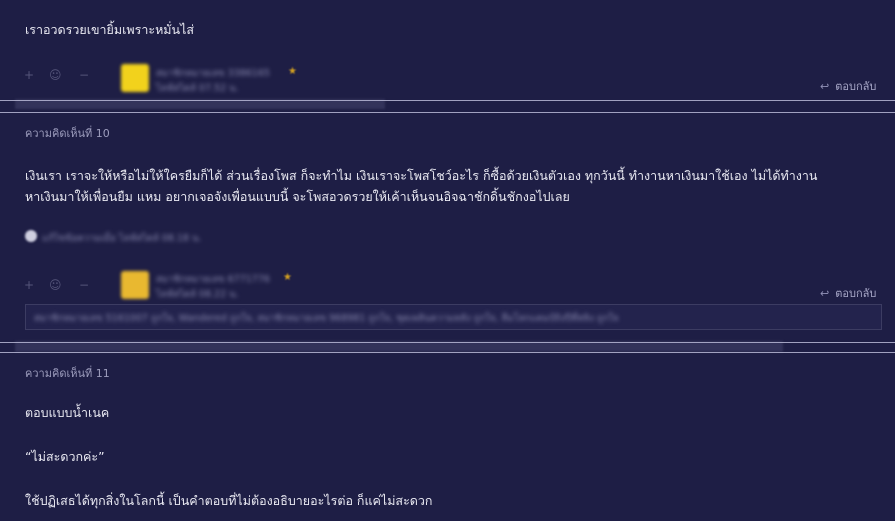 Image resolution: width=895 pixels, height=521 pixels. I want to click on edit-icon, so click(31, 236).